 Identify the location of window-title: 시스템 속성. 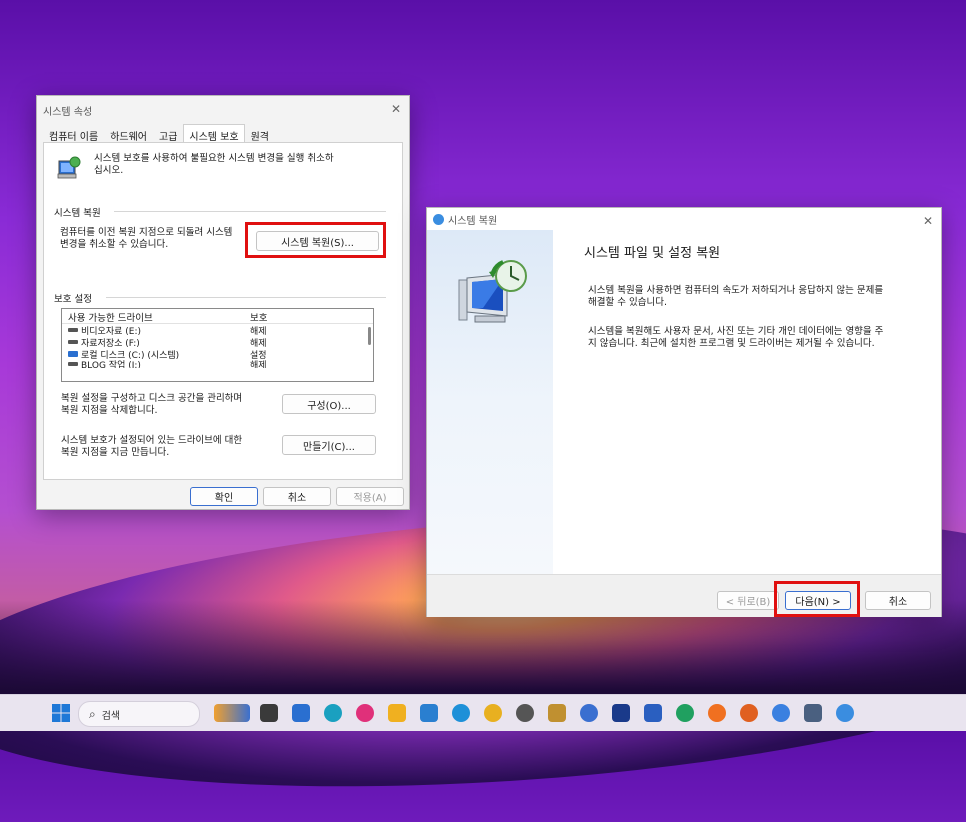
(68, 112).